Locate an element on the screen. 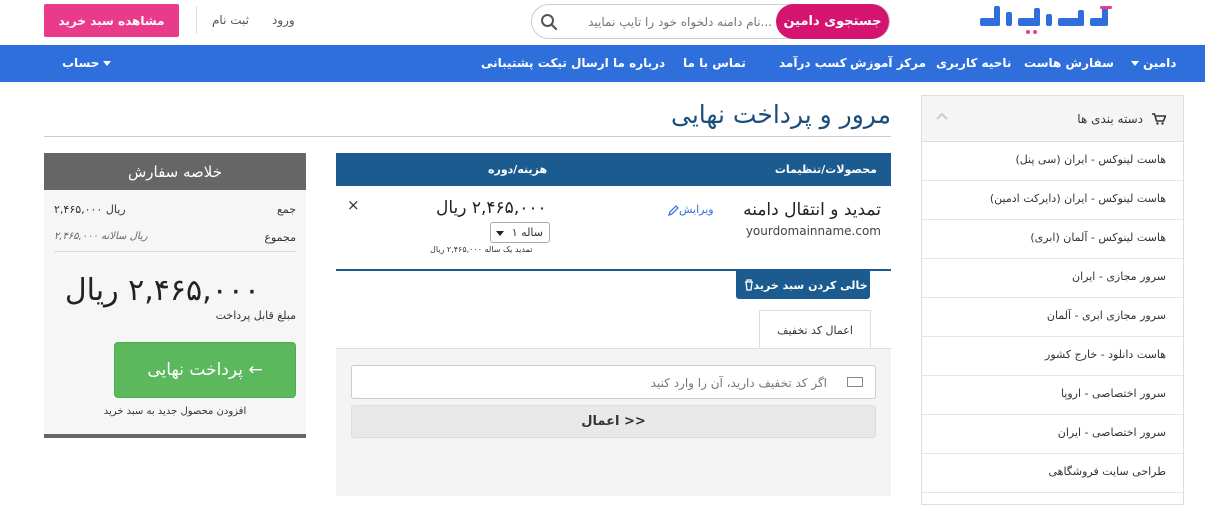 The width and height of the screenshot is (1205, 505). continue-shopping-link: افزودن محصول جدید به سبد خرید is located at coordinates (175, 411).